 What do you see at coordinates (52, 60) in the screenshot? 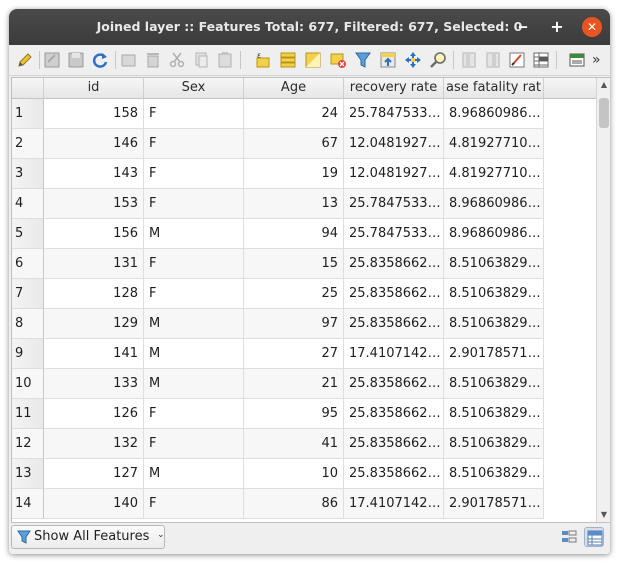
I see `save-edits-icon` at bounding box center [52, 60].